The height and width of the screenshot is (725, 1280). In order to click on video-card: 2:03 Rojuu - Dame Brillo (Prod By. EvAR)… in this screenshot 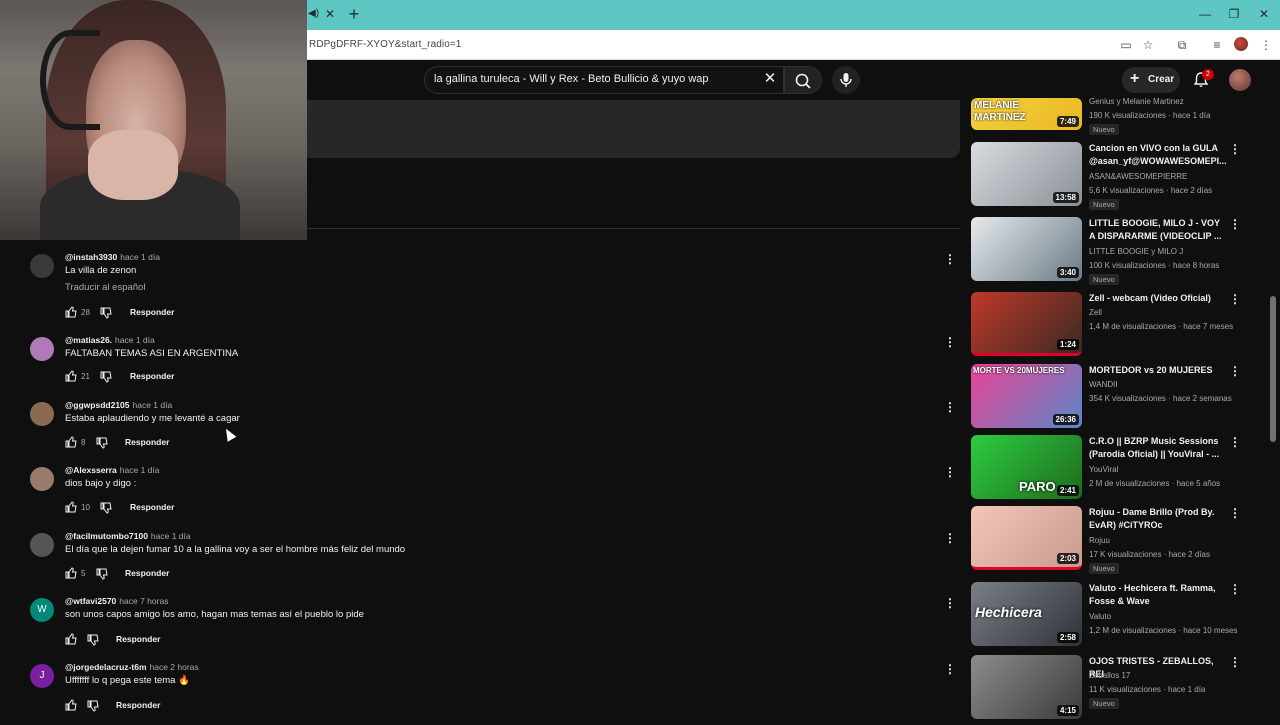, I will do `click(1108, 541)`.